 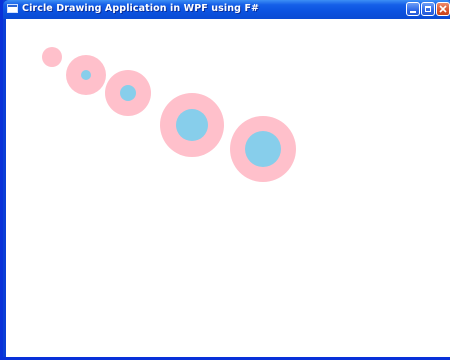 I want to click on minimize-button, so click(x=413, y=9).